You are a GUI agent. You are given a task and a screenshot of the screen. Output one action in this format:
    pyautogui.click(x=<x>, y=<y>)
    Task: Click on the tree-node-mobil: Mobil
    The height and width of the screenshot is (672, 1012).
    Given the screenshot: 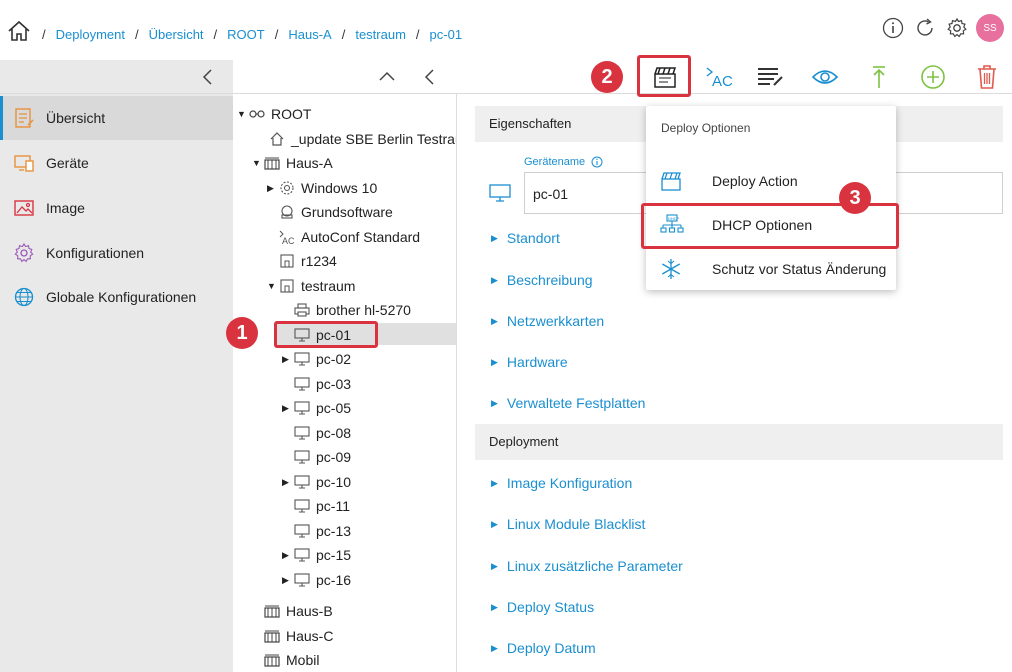 What is the action you would take?
    pyautogui.click(x=285, y=660)
    